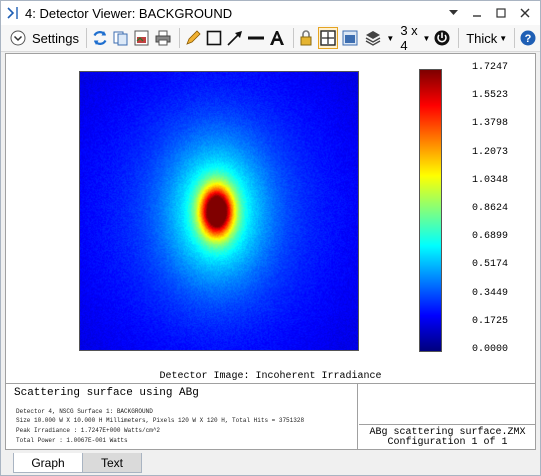 The height and width of the screenshot is (476, 541). What do you see at coordinates (490, 321) in the screenshot?
I see `colorbar-tick-label: 0.1725` at bounding box center [490, 321].